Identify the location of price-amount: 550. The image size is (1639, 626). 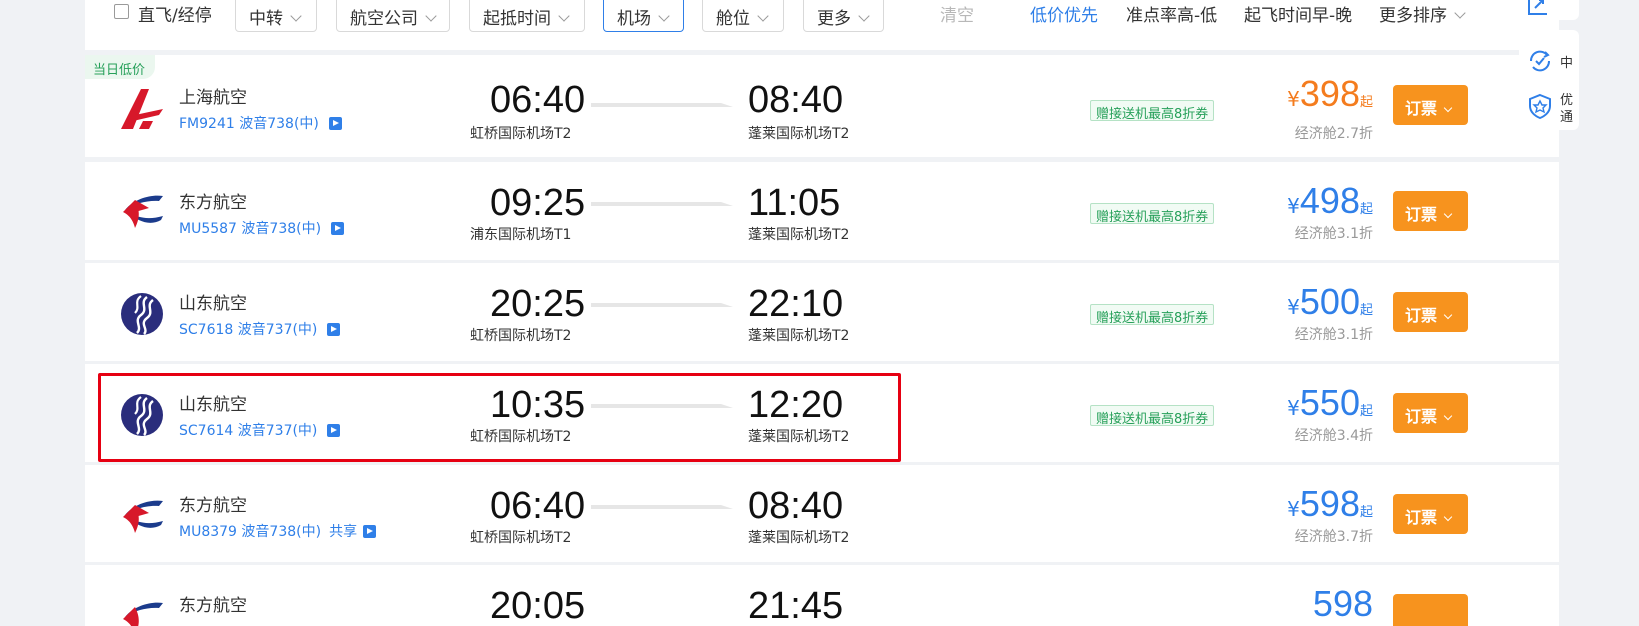
(1329, 402).